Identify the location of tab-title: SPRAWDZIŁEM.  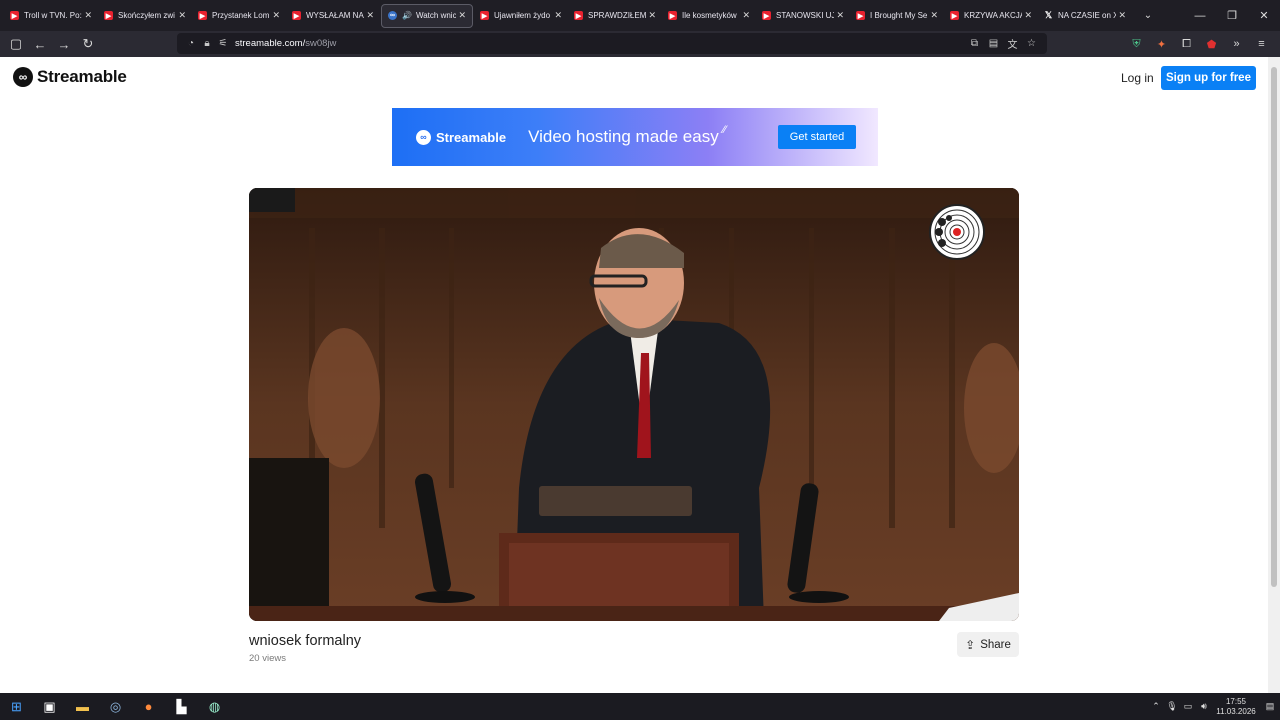
(617, 15).